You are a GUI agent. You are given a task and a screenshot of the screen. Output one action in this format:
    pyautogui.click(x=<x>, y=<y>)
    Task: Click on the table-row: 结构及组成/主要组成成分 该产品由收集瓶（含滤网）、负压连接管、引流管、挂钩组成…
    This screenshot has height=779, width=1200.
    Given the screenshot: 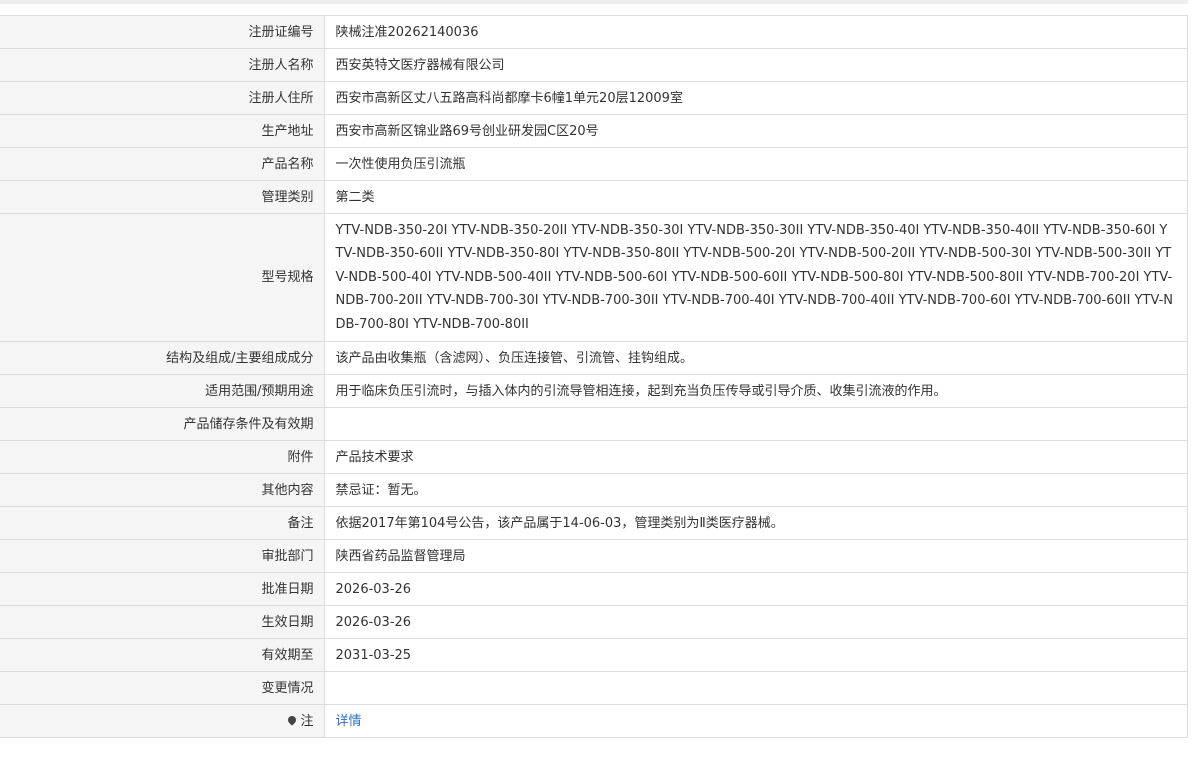 What is the action you would take?
    pyautogui.click(x=594, y=358)
    